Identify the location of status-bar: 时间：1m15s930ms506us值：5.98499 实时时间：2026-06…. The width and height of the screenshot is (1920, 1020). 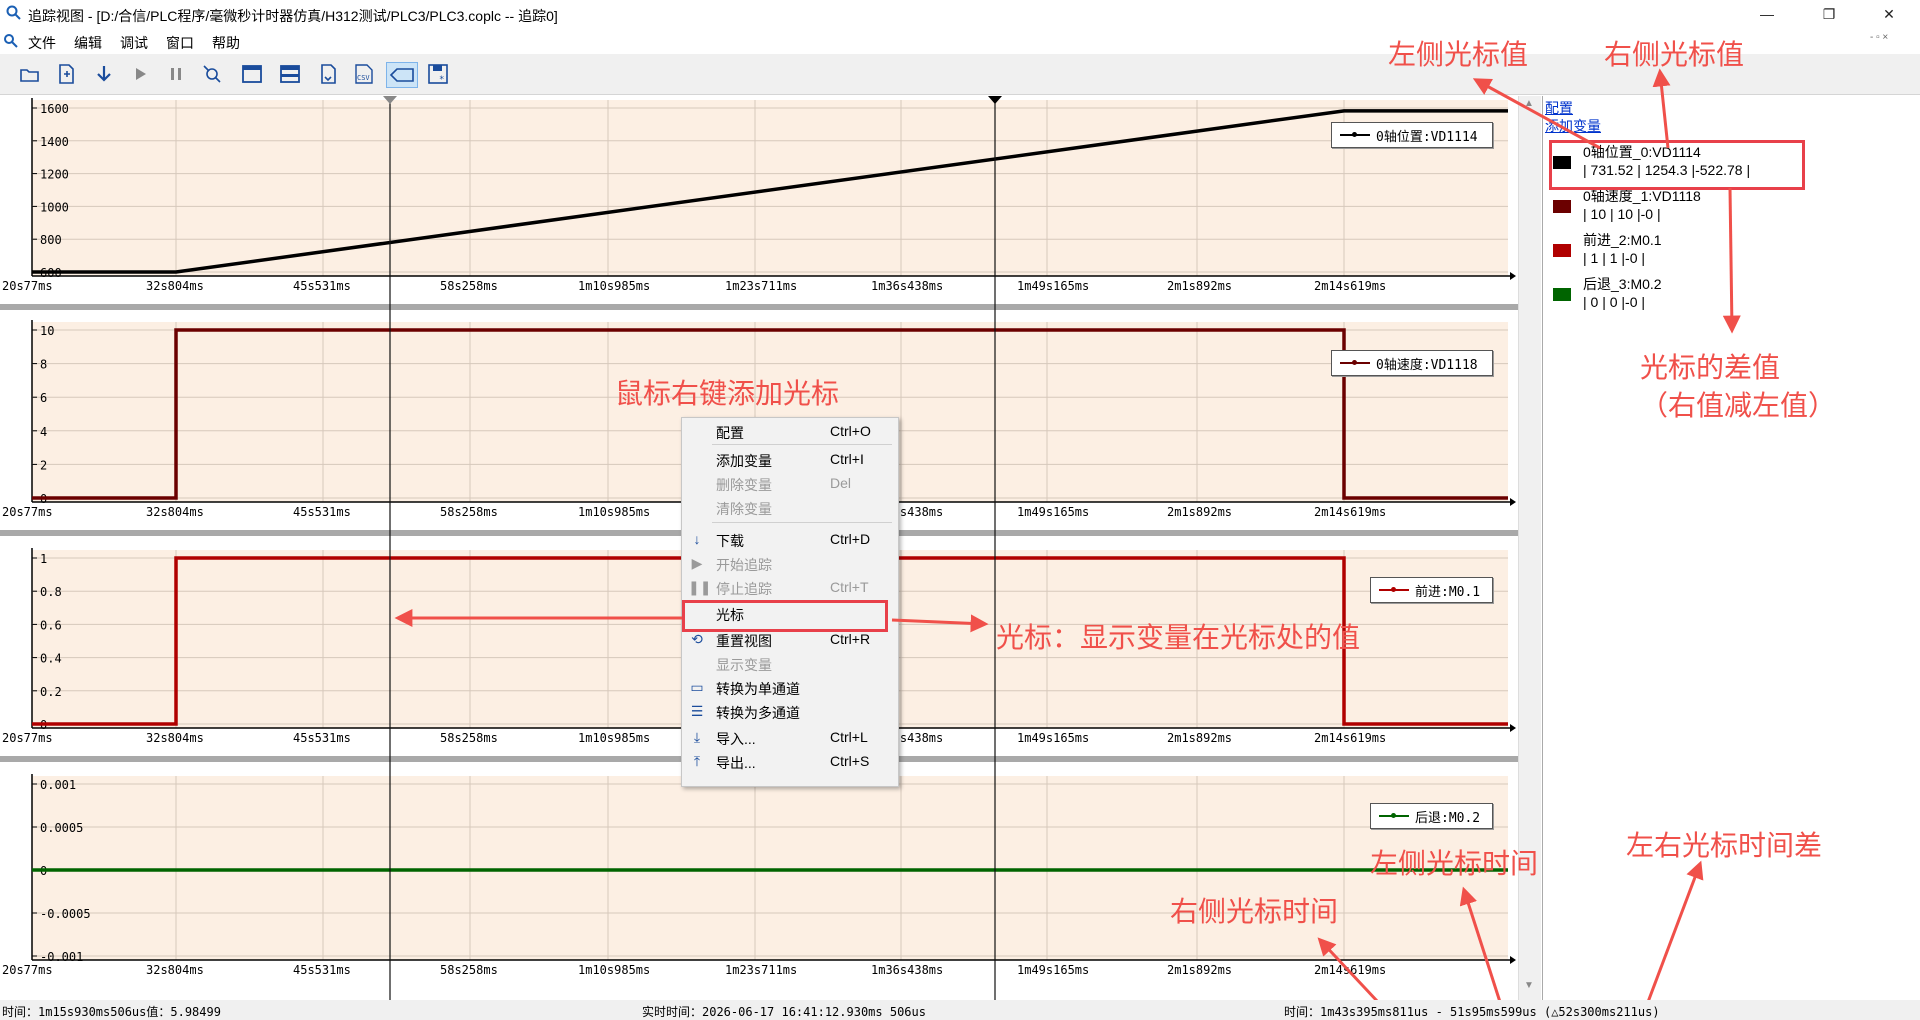
(960, 1010).